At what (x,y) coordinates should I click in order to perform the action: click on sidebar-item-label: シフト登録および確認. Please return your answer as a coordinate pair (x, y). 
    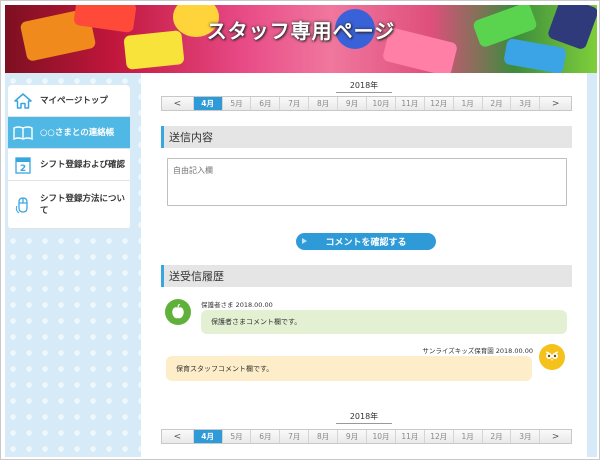
    Looking at the image, I should click on (83, 164).